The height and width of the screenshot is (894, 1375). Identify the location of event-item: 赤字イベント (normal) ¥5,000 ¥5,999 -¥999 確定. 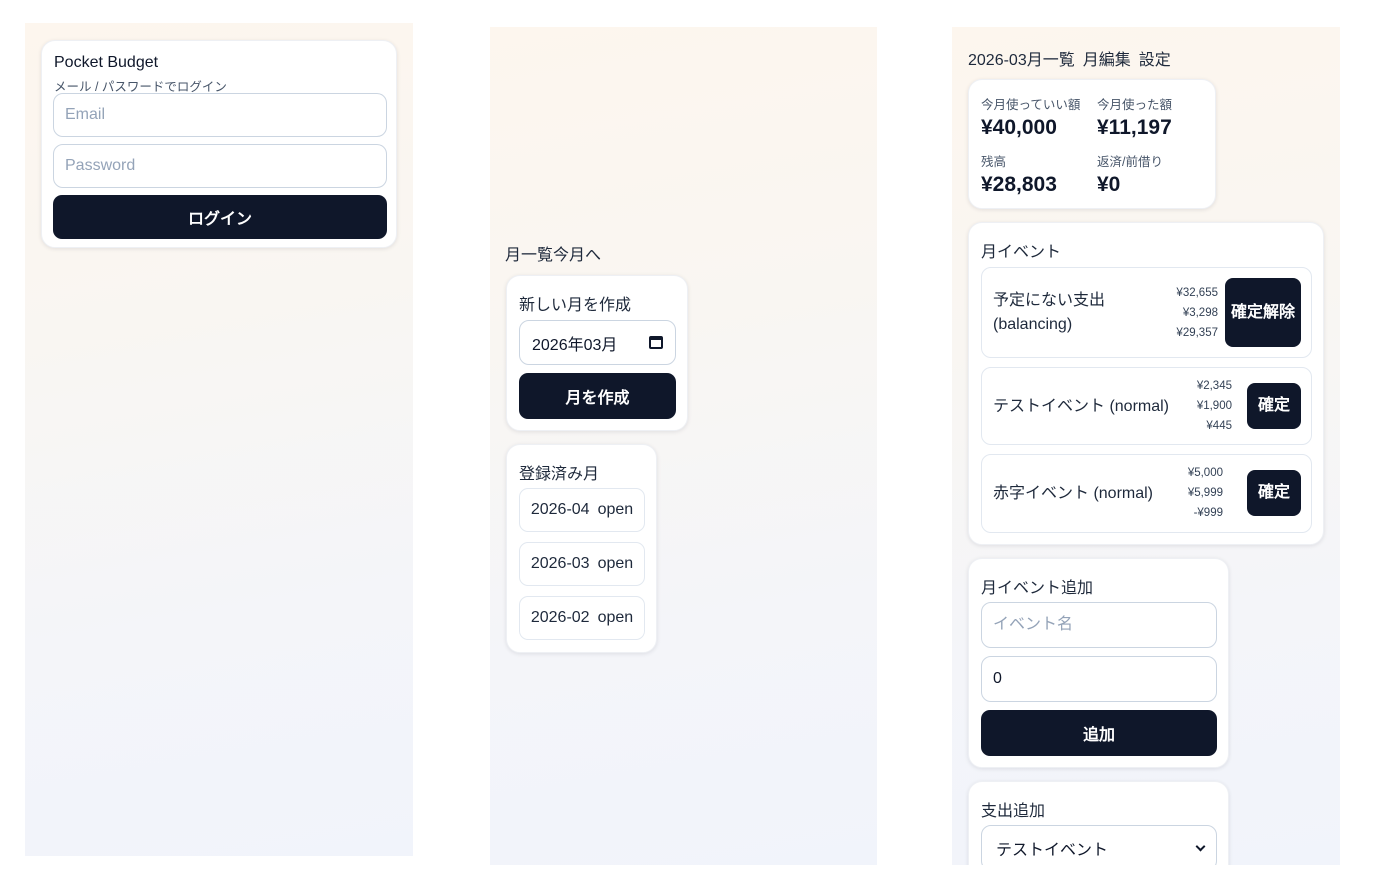
(1146, 493).